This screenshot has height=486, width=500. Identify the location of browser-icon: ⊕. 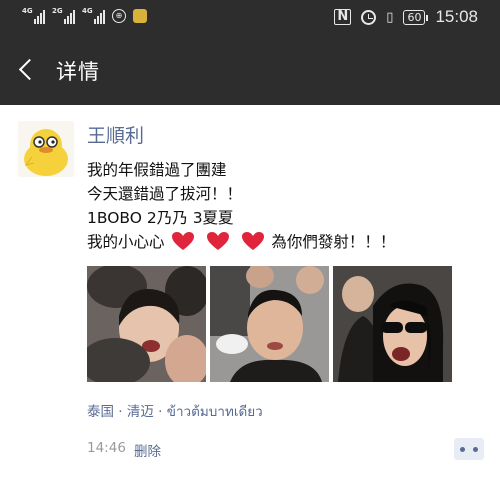
(119, 16).